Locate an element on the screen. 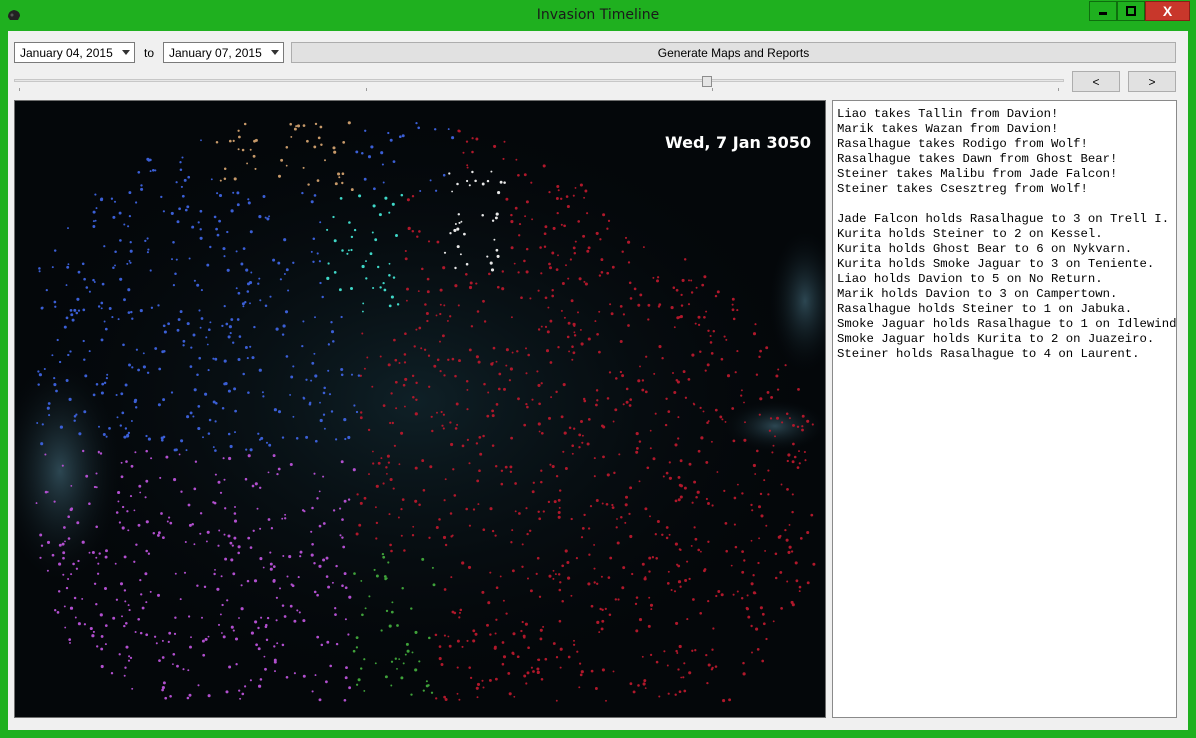  timeline-slider is located at coordinates (539, 80).